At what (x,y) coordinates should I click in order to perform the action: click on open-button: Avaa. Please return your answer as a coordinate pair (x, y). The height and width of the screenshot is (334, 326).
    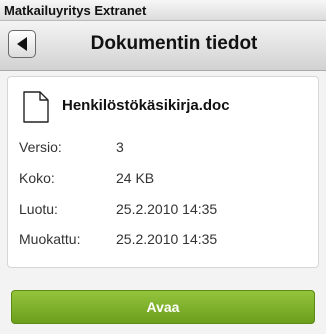
    Looking at the image, I should click on (163, 307).